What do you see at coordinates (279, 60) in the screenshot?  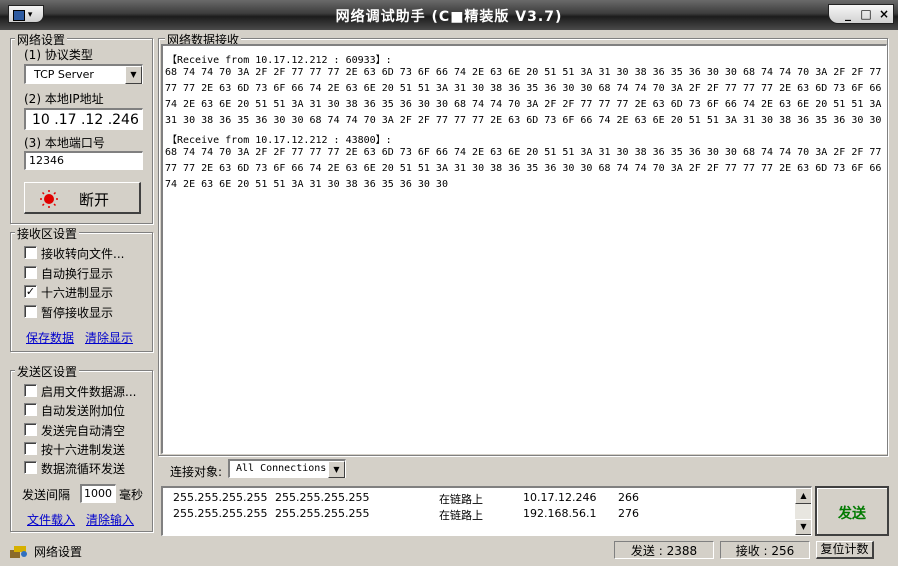 I see `receive-header-line: 【Receive from 10.17.12.212 : 60933】:` at bounding box center [279, 60].